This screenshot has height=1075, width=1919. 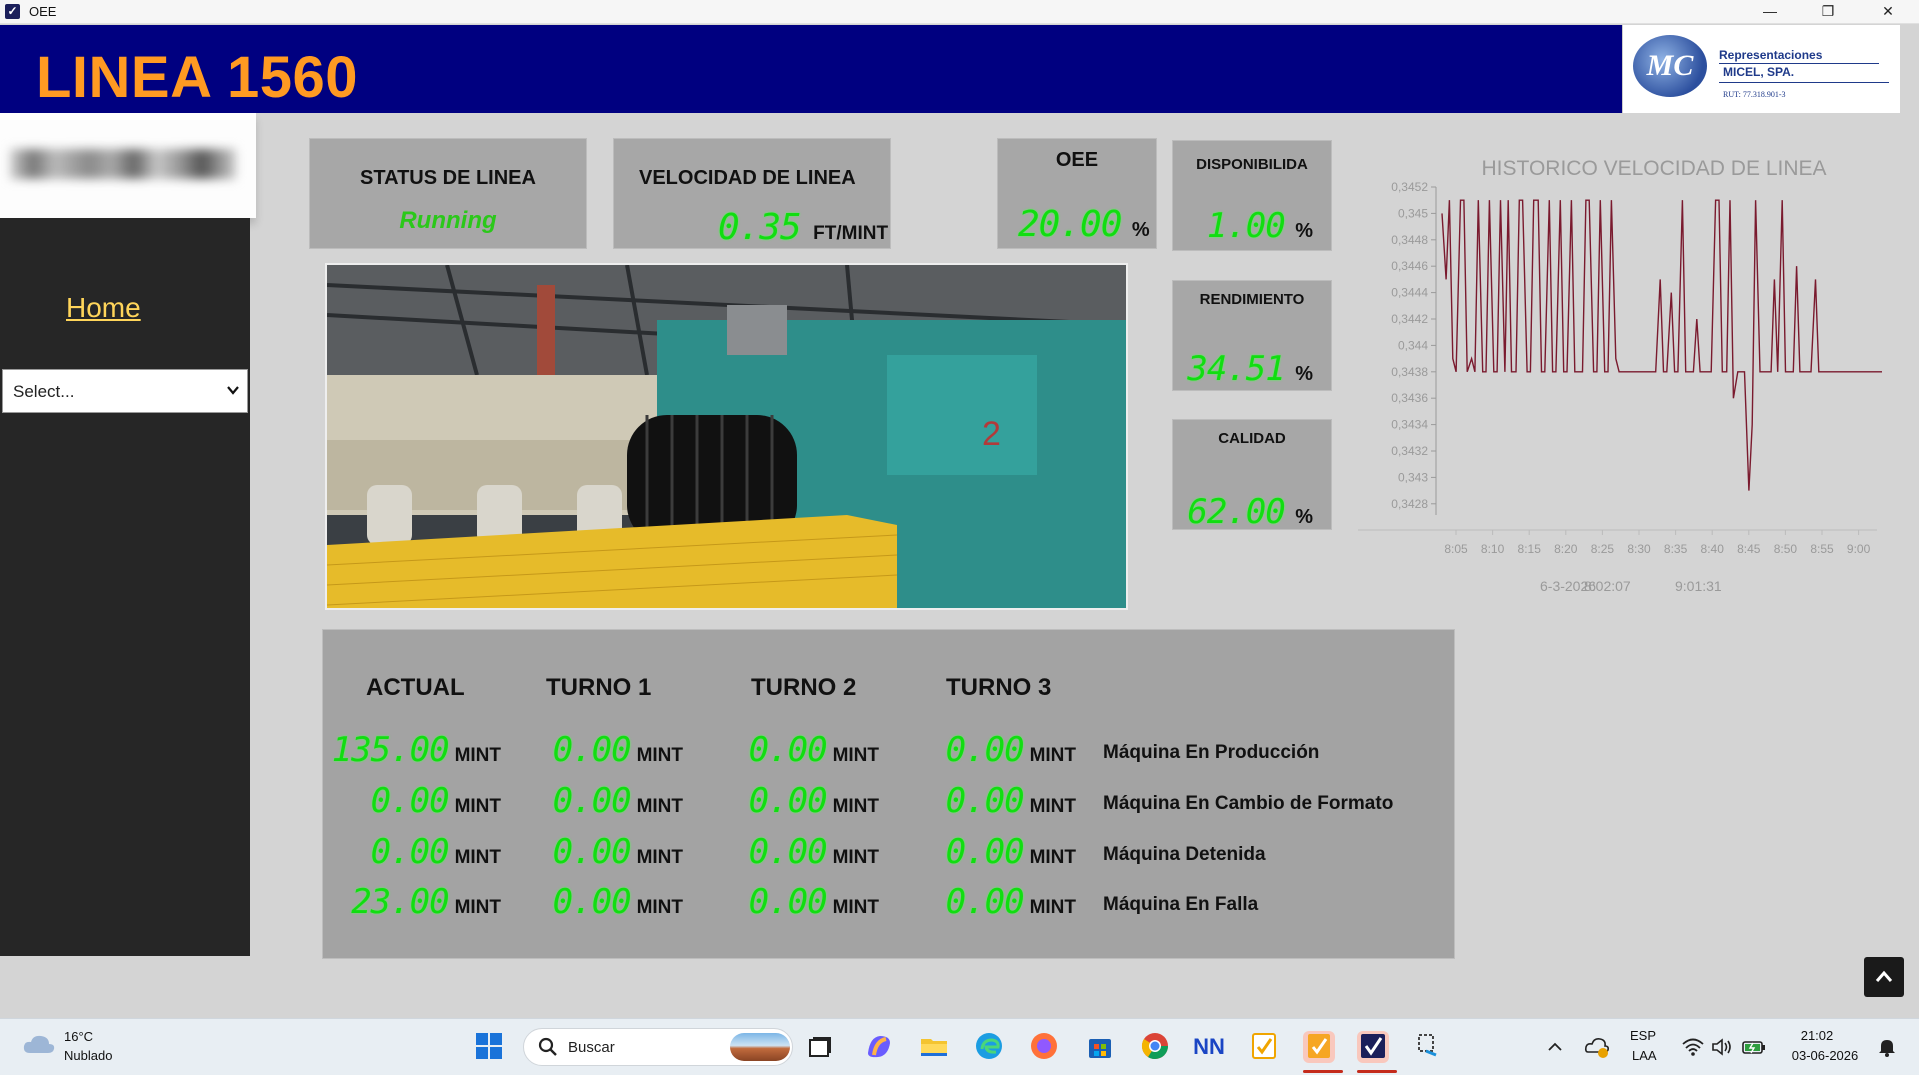 I want to click on weather-condition: Nublado, so click(x=88, y=1055).